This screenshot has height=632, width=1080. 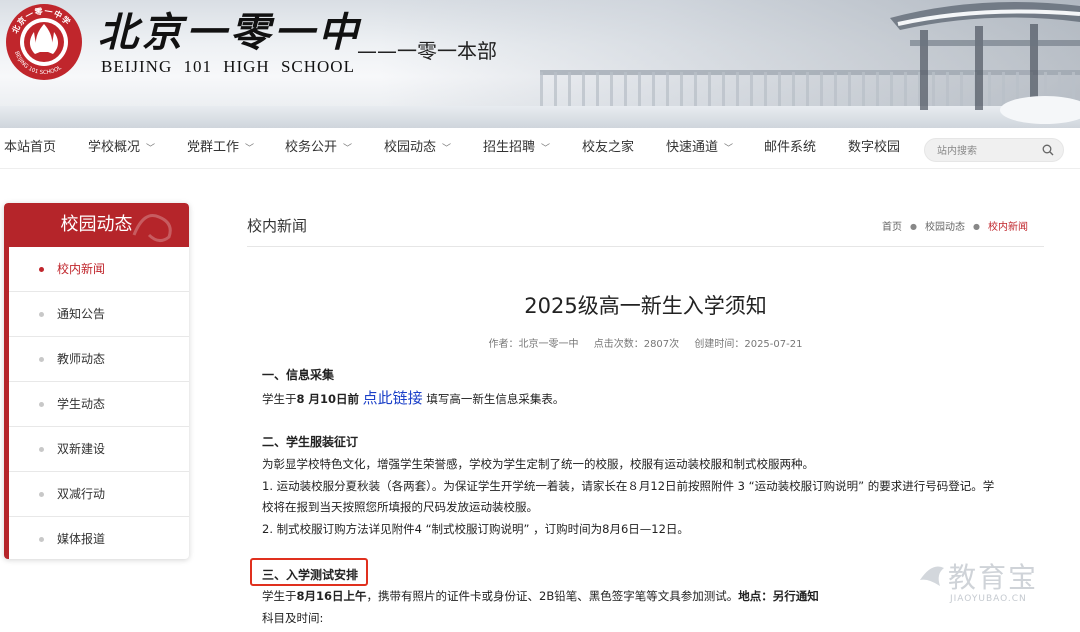 I want to click on paragraph-info: 学生于8 月10日前 点此链接 填写高一新生信息采集表。, so click(x=413, y=397).